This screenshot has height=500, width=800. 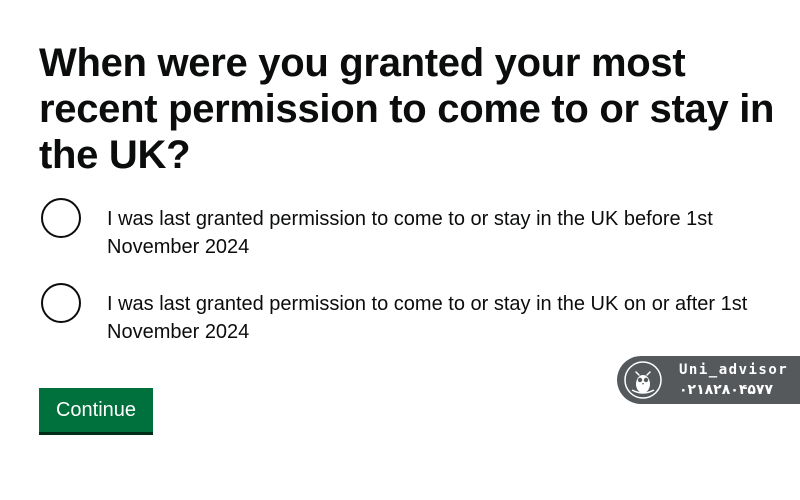 I want to click on watermark-phone: ۰۲۱۸۲۸۰۴۵۷۷, so click(x=726, y=390).